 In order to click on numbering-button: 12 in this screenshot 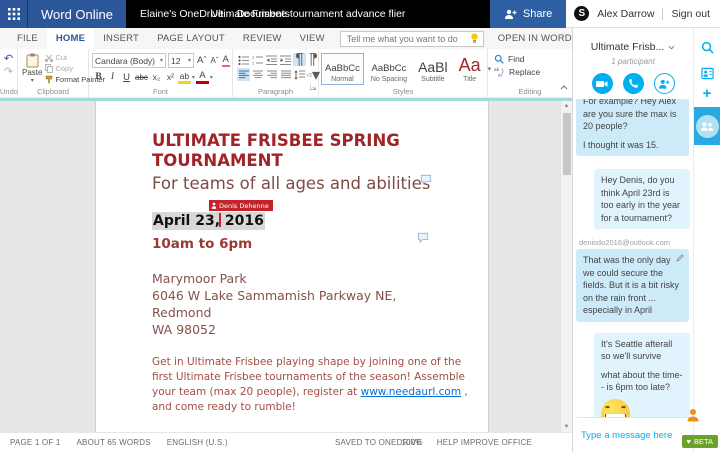, I will do `click(257, 59)`.